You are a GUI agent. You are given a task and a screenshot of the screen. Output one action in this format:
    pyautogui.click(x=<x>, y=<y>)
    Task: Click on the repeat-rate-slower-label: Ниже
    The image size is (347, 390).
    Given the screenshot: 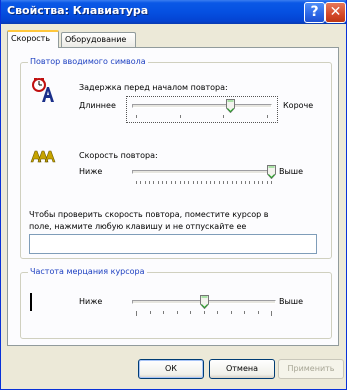 What is the action you would take?
    pyautogui.click(x=91, y=171)
    